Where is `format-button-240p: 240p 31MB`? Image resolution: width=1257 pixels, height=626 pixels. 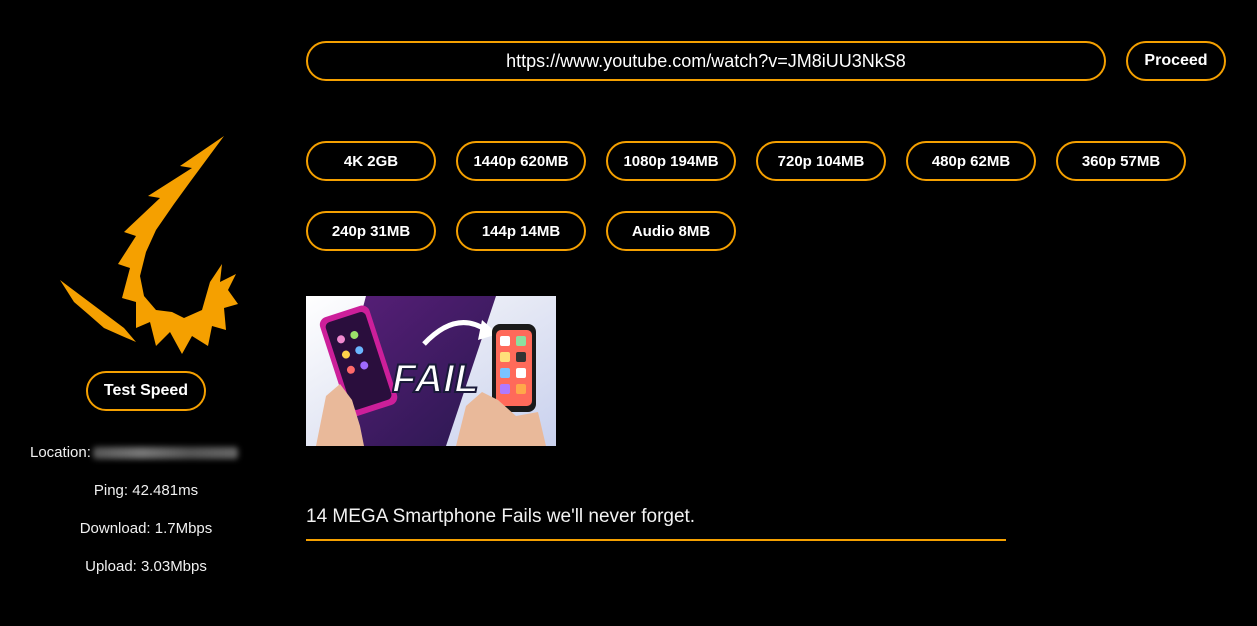 format-button-240p: 240p 31MB is located at coordinates (371, 231).